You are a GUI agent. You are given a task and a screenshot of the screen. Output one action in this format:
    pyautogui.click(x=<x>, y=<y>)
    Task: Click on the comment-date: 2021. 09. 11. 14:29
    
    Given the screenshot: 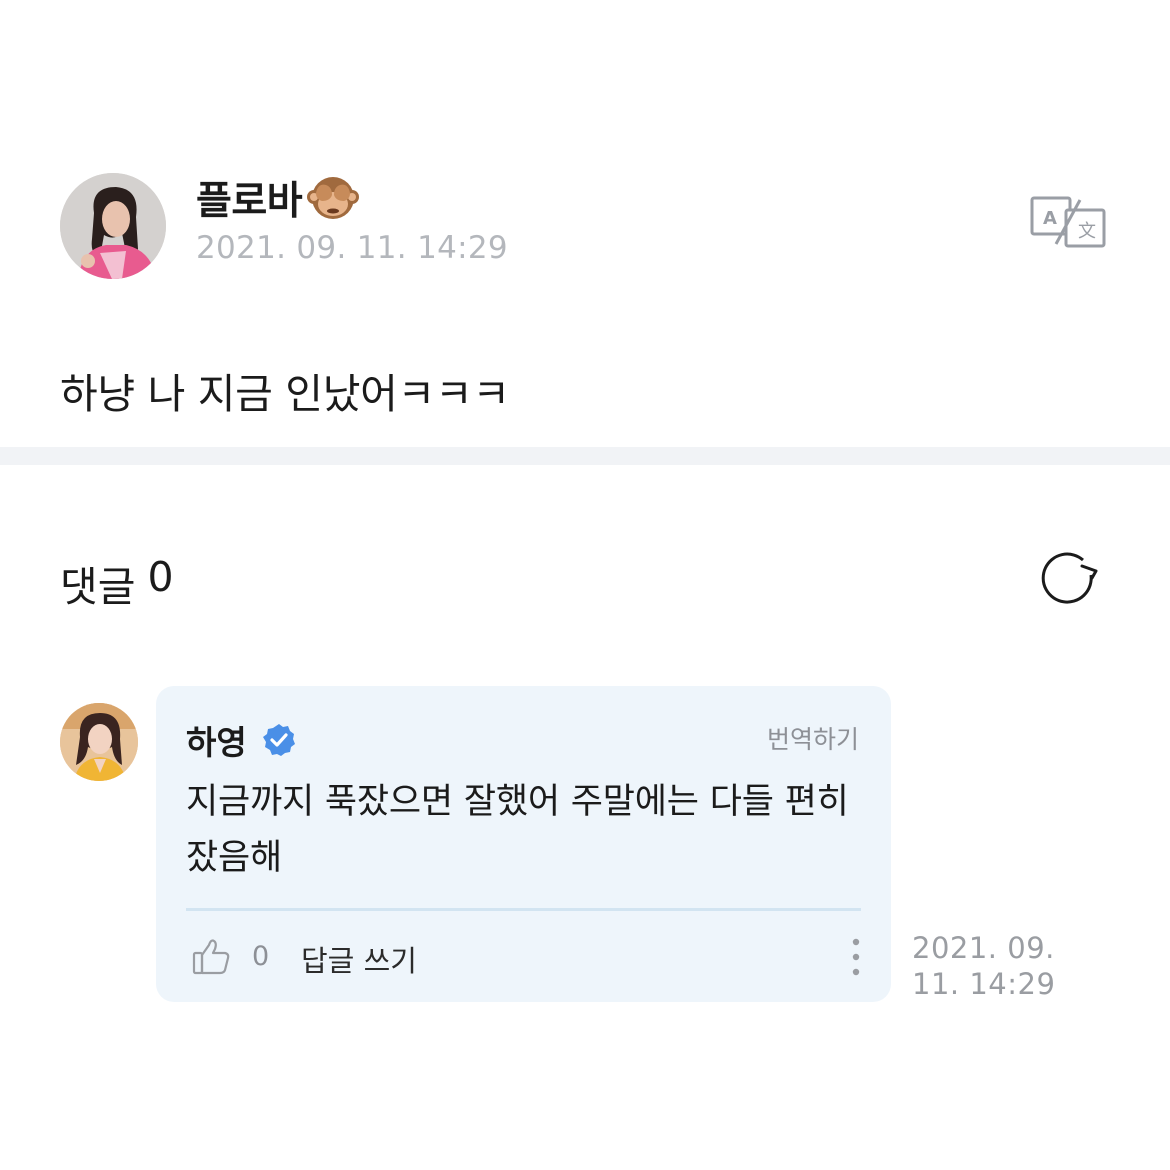 What is the action you would take?
    pyautogui.click(x=984, y=966)
    